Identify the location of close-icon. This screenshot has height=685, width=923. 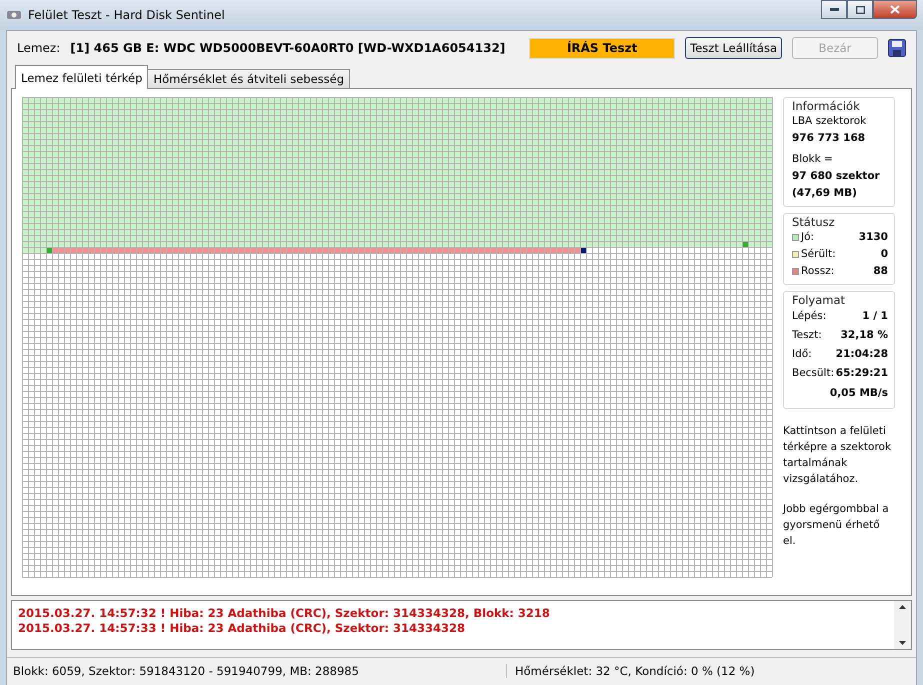
(895, 9).